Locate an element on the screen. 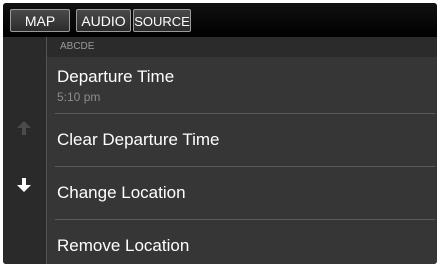 The height and width of the screenshot is (267, 440). menu-item-label: Remove Location is located at coordinates (123, 245).